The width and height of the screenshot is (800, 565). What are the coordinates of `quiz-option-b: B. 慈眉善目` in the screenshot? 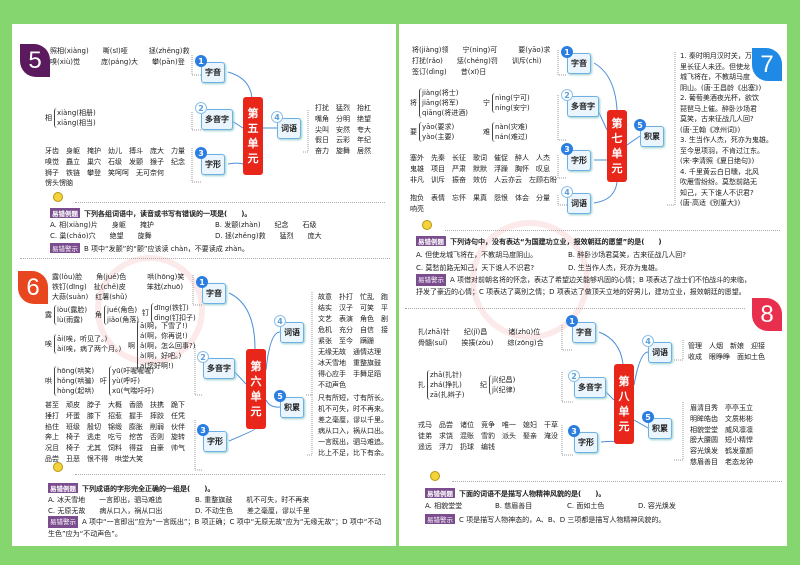 It's located at (514, 506).